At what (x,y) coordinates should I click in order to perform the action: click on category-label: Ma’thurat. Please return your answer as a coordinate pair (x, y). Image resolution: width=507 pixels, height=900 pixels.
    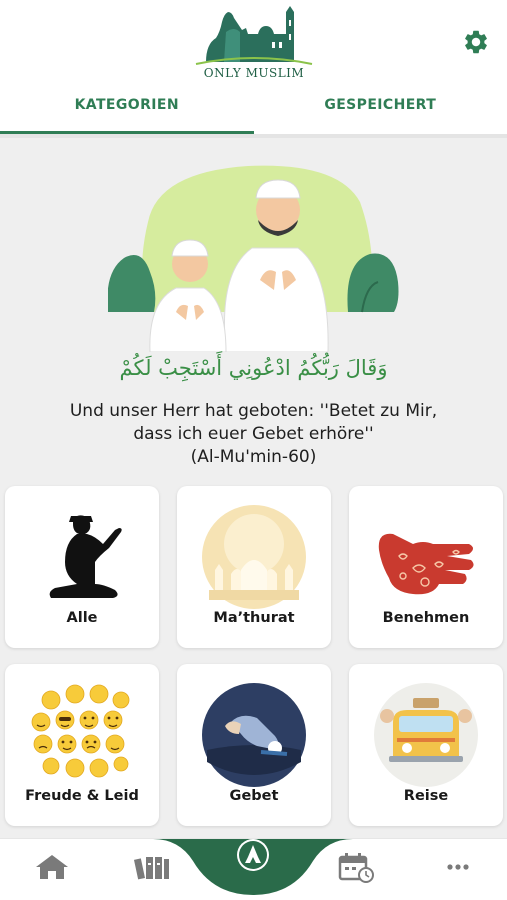
    Looking at the image, I should click on (254, 618).